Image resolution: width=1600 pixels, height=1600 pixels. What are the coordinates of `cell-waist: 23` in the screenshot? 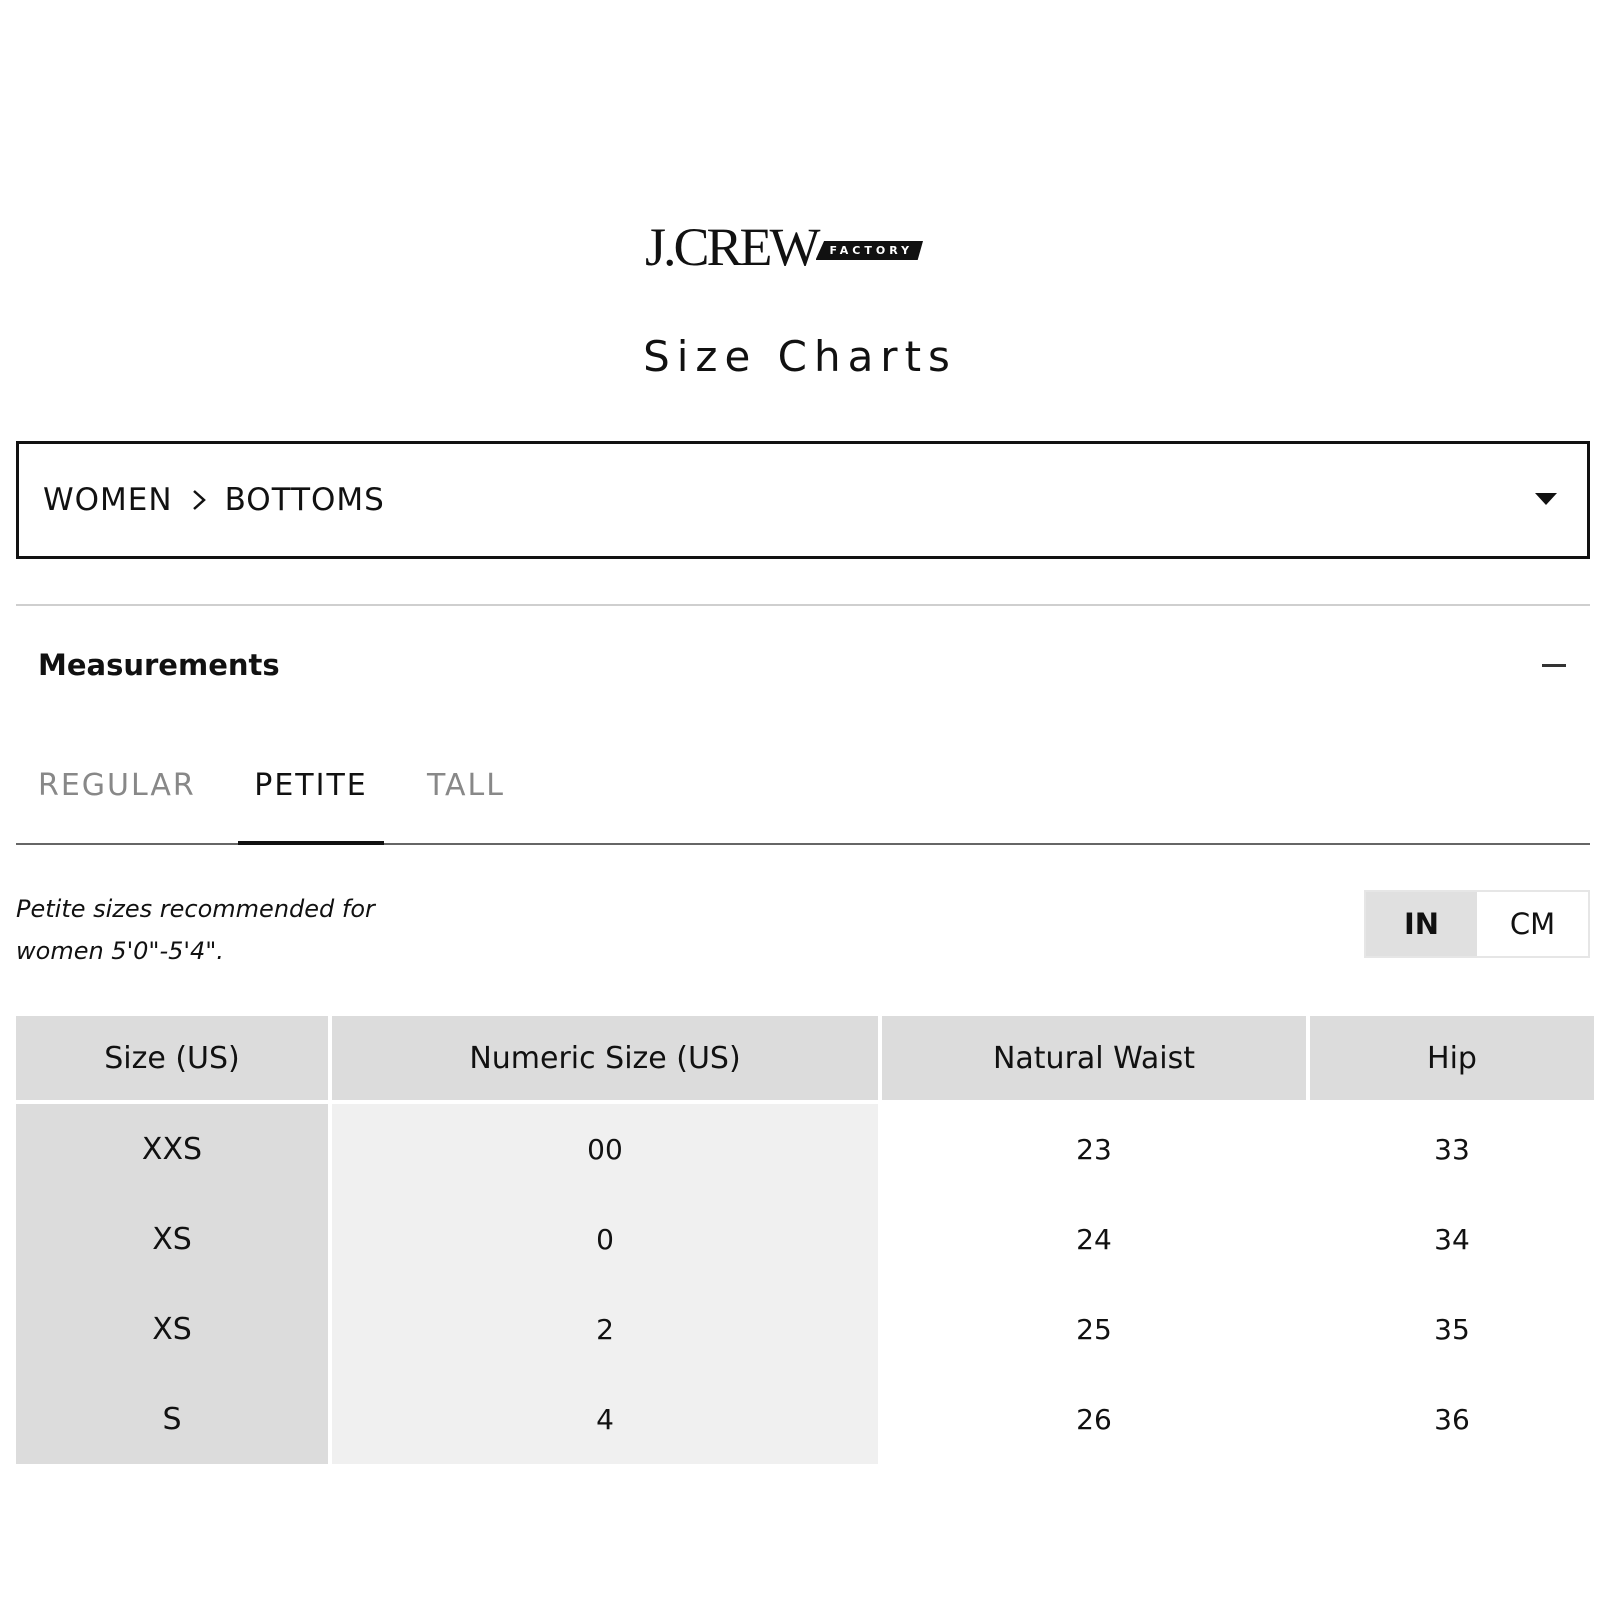 It's located at (1094, 1149).